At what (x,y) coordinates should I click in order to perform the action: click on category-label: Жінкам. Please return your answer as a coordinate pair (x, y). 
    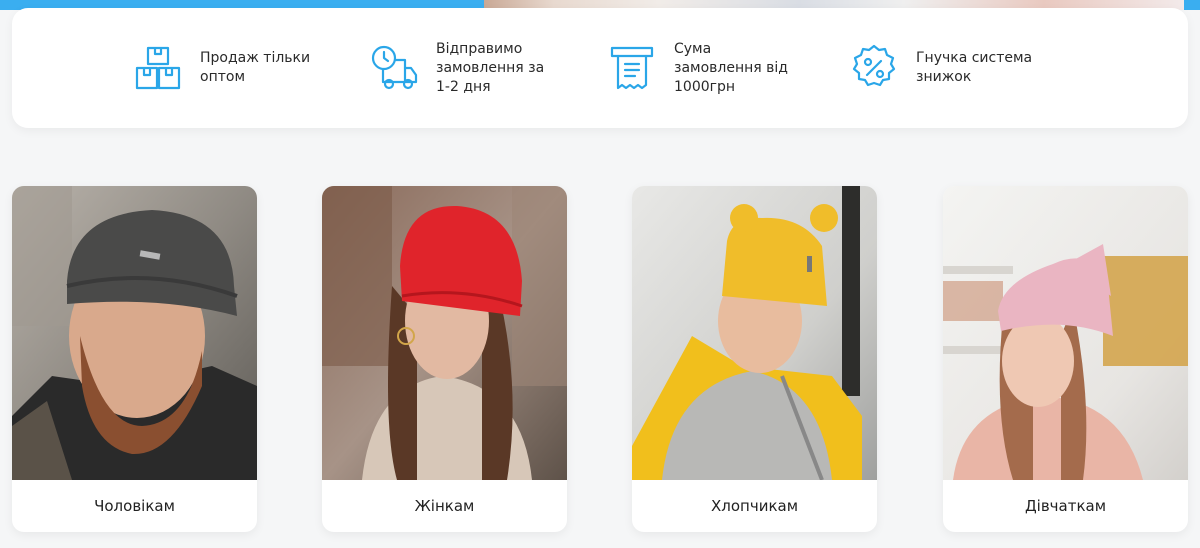
    Looking at the image, I should click on (444, 506).